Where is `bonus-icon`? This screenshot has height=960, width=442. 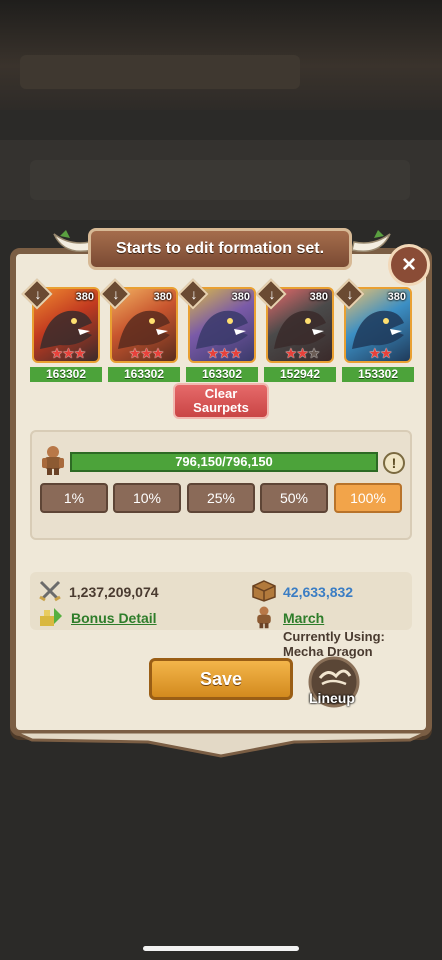 bonus-icon is located at coordinates (51, 617).